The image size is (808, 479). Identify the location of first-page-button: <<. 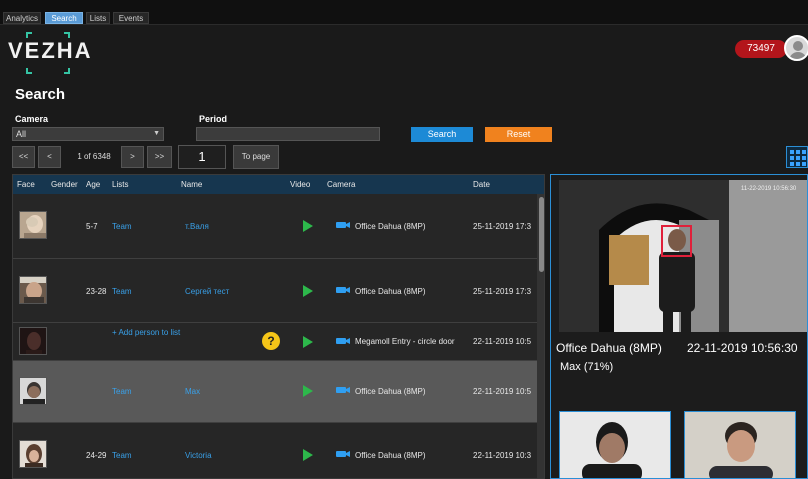
(23, 157).